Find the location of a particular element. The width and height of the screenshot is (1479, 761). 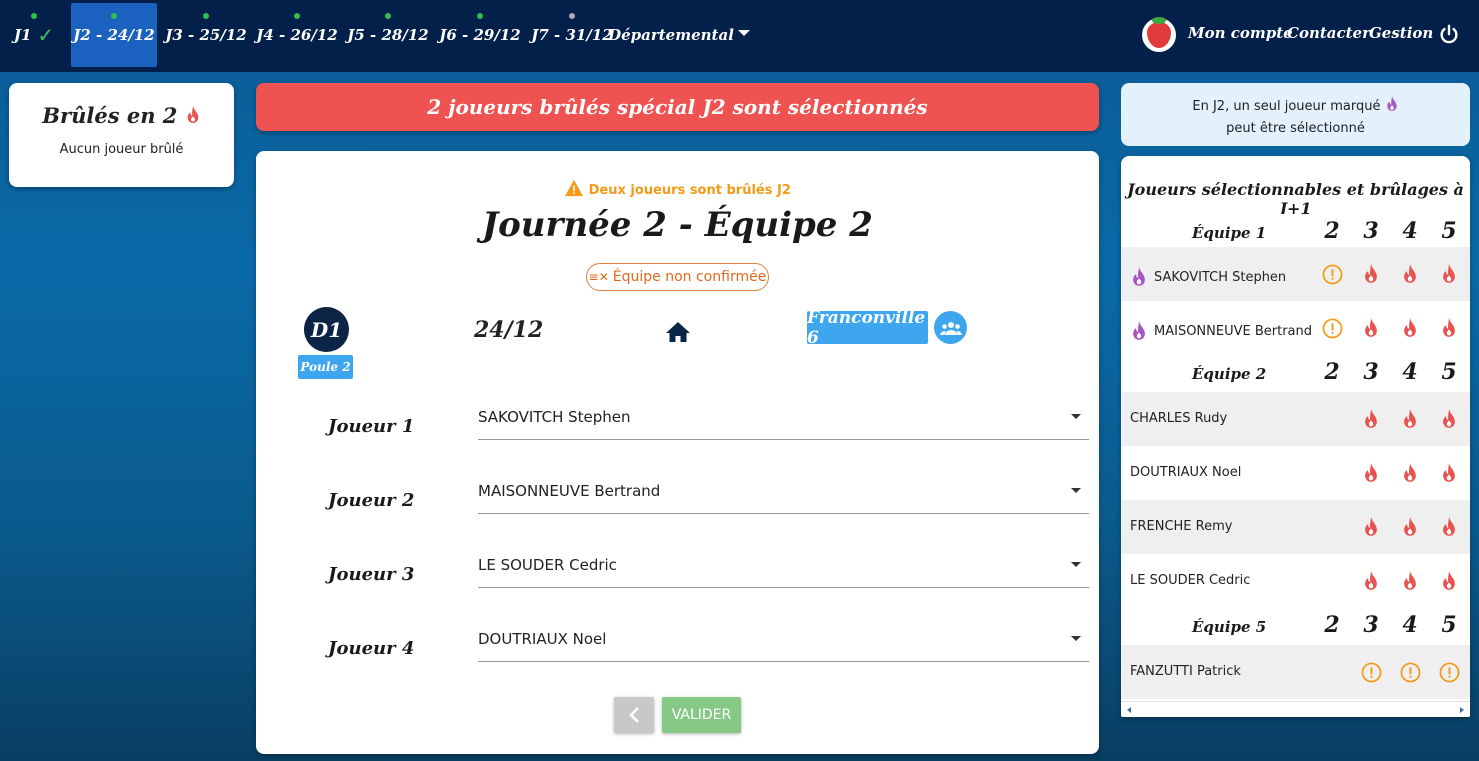

contact-link: Contacter is located at coordinates (1328, 33).